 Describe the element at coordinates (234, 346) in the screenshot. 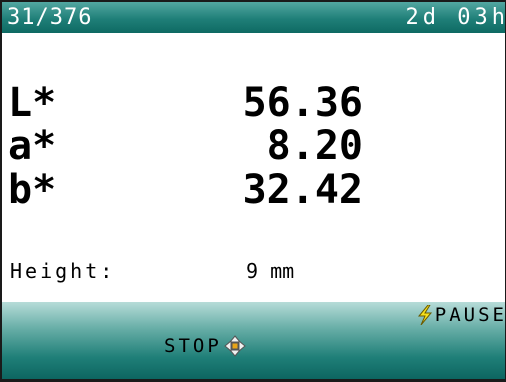

I see `four-way-arrow-icon` at that location.